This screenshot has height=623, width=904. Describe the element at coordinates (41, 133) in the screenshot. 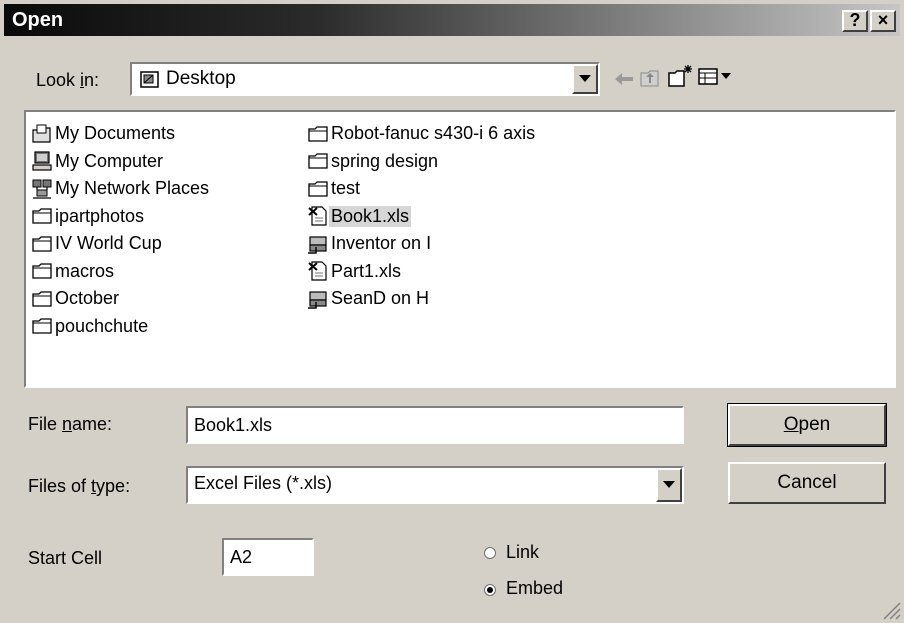

I see `my-documents-icon` at that location.